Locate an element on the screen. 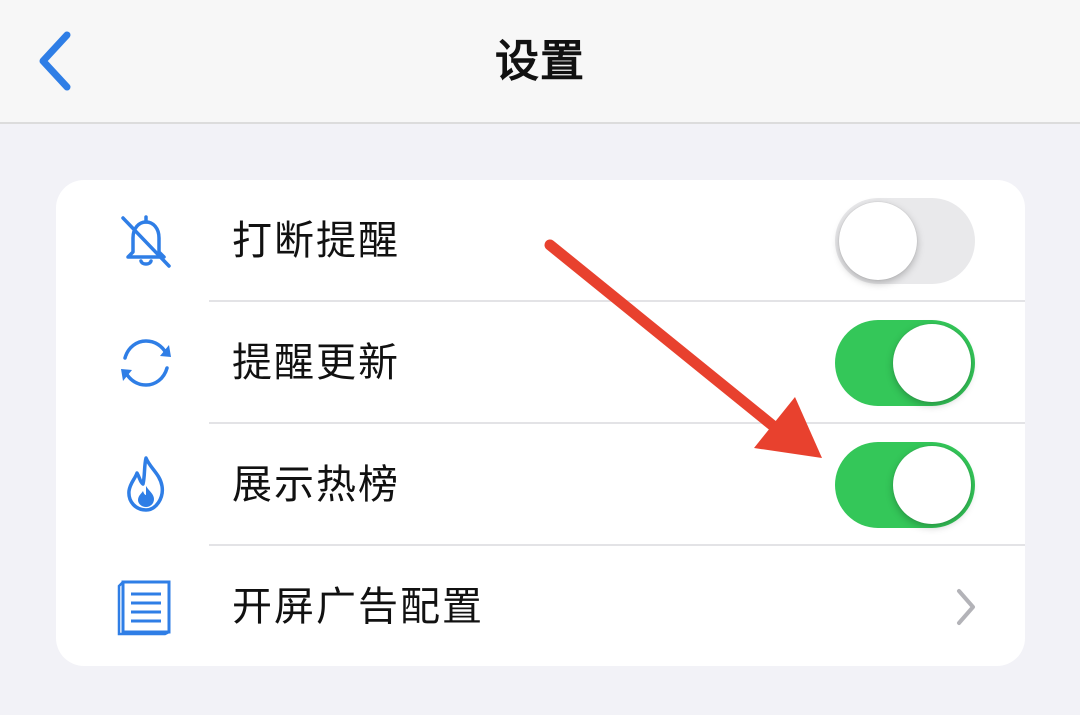 This screenshot has width=1080, height=715. chevron-right-icon is located at coordinates (966, 607).